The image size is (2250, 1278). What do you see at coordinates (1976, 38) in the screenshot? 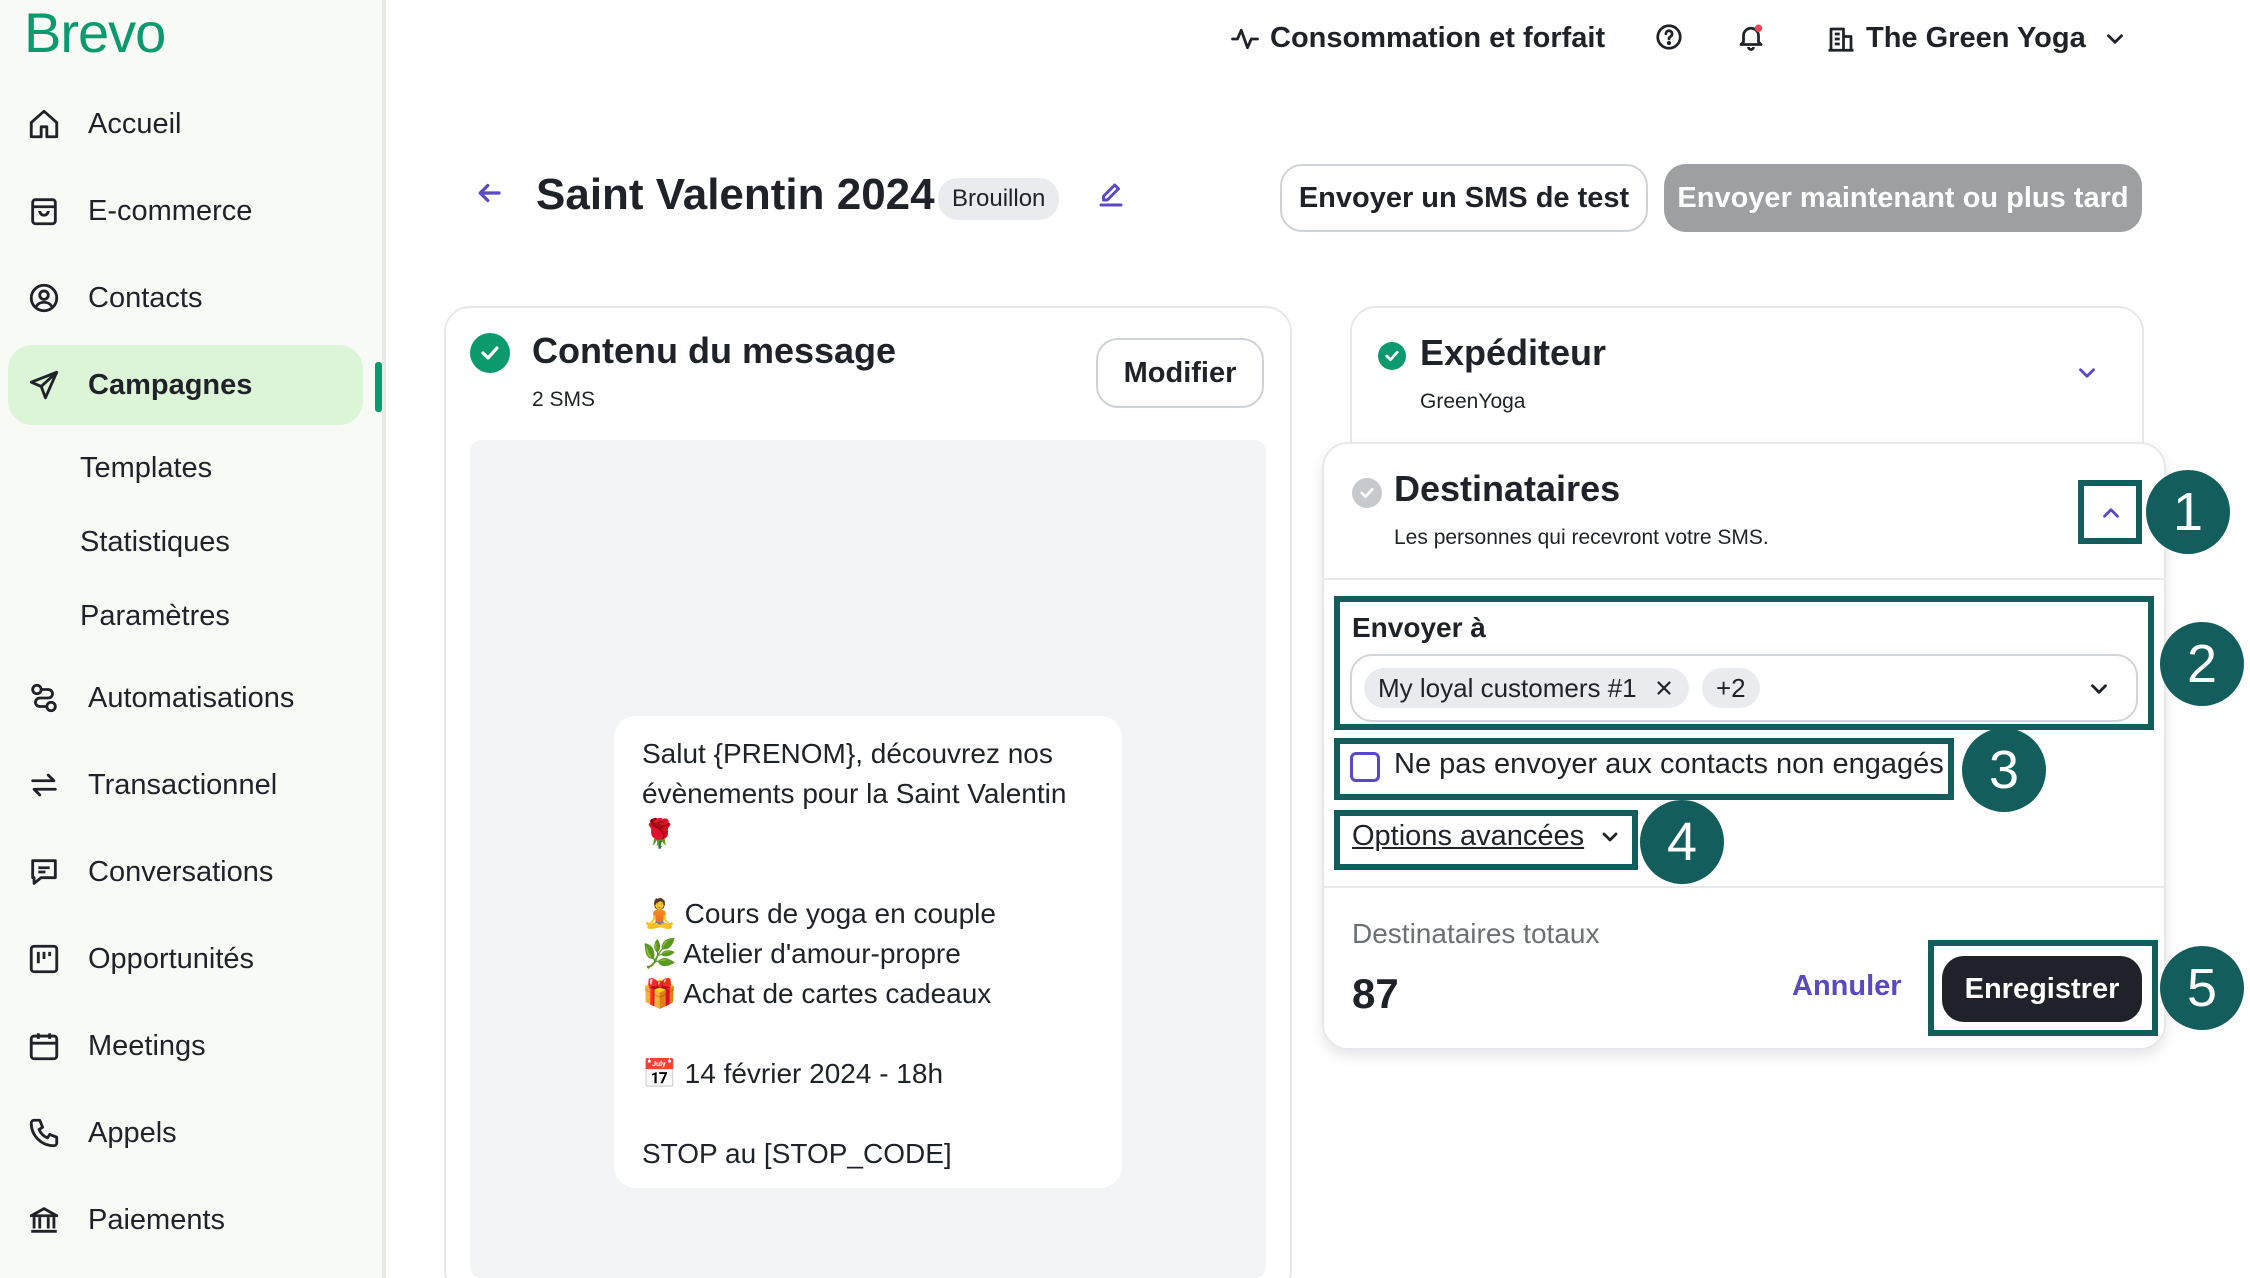
I see `account-name: The Green Yoga` at bounding box center [1976, 38].